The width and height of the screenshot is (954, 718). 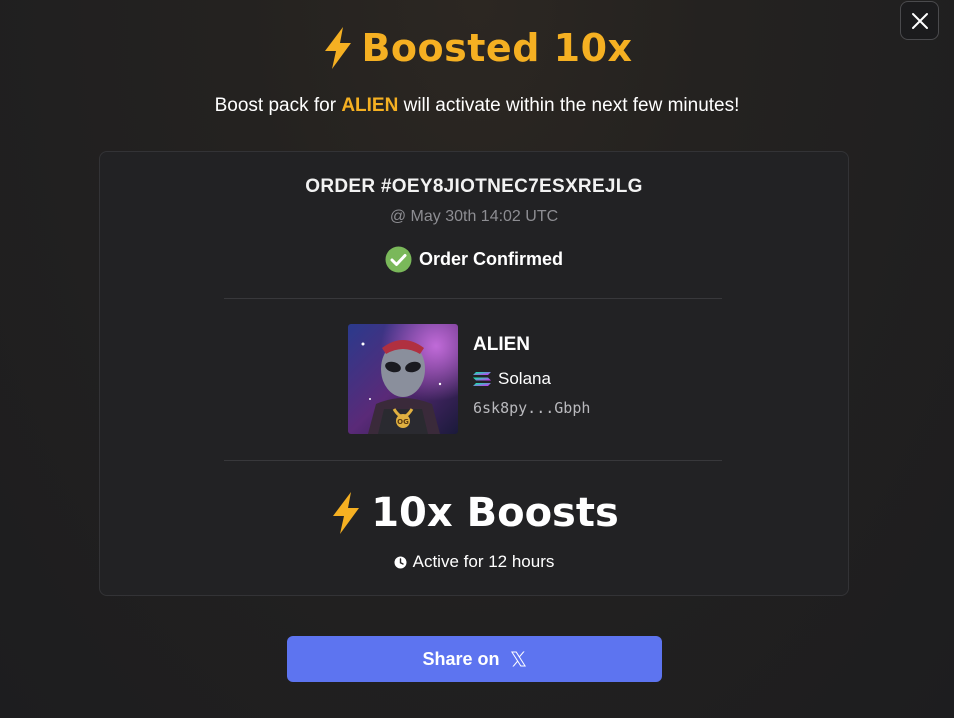 I want to click on order-status: Order Confirmed, so click(x=474, y=259).